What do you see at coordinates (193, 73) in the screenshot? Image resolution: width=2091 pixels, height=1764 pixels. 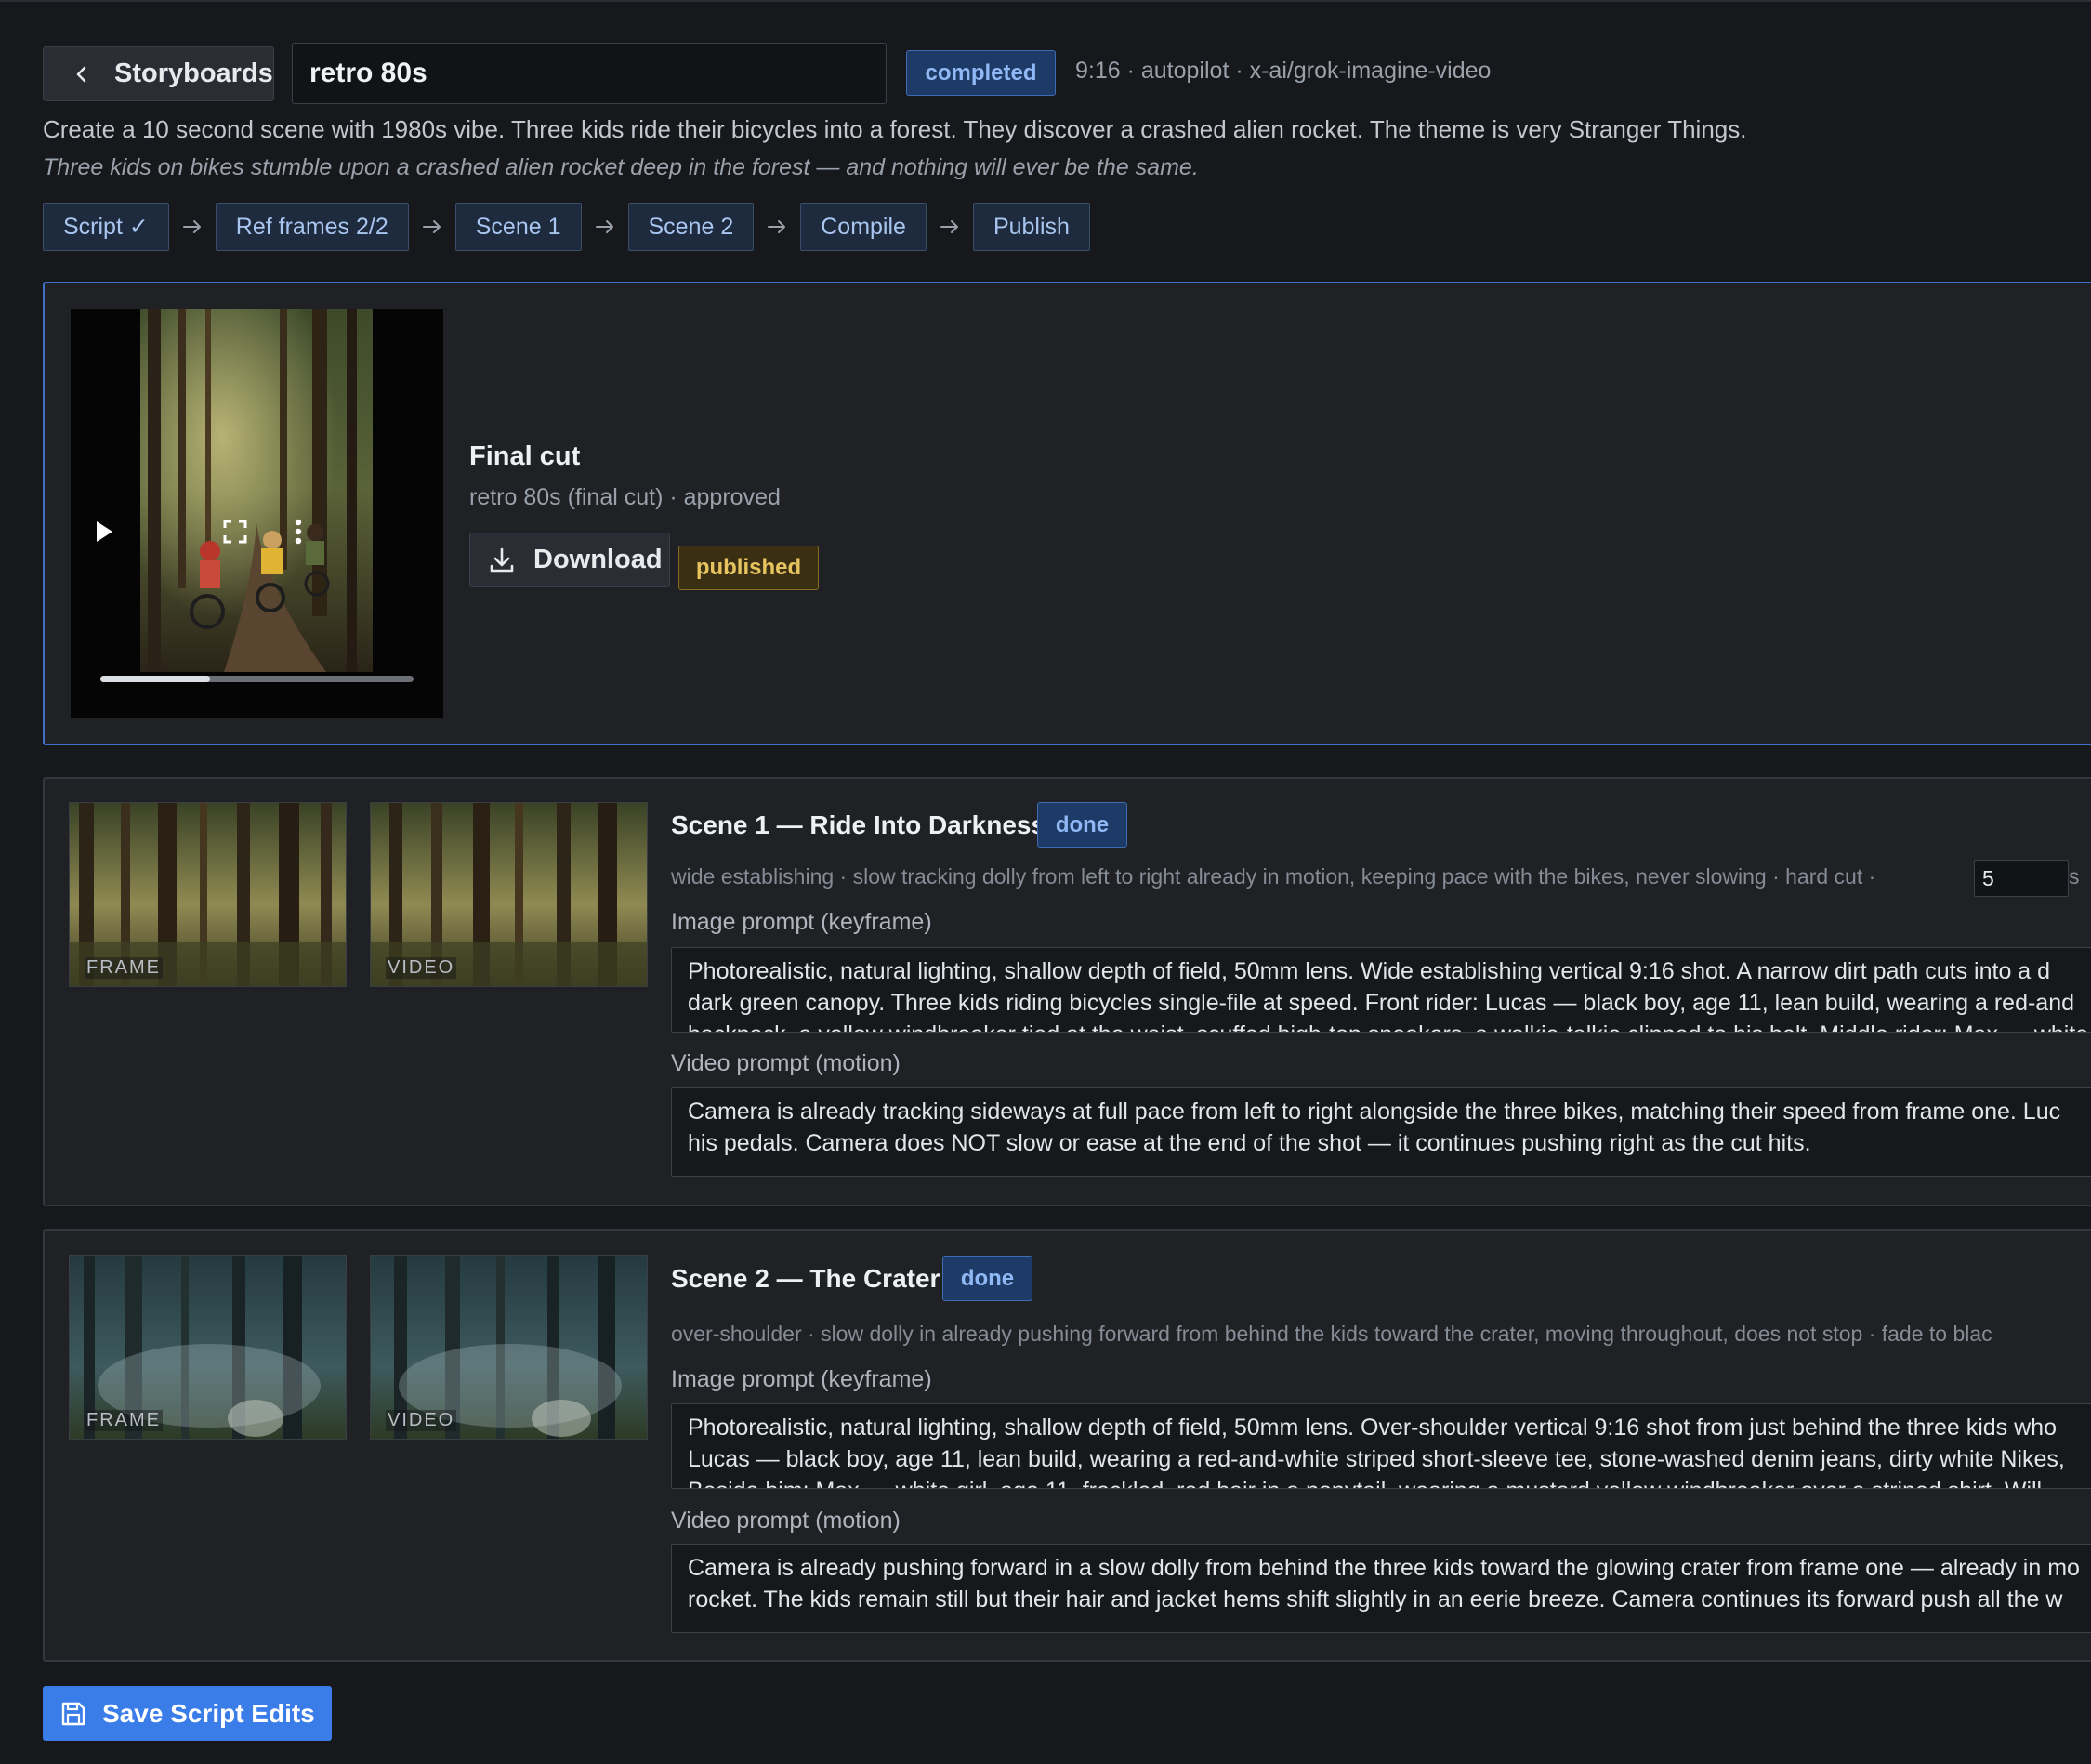 I see `back-button-label: Storyboards` at bounding box center [193, 73].